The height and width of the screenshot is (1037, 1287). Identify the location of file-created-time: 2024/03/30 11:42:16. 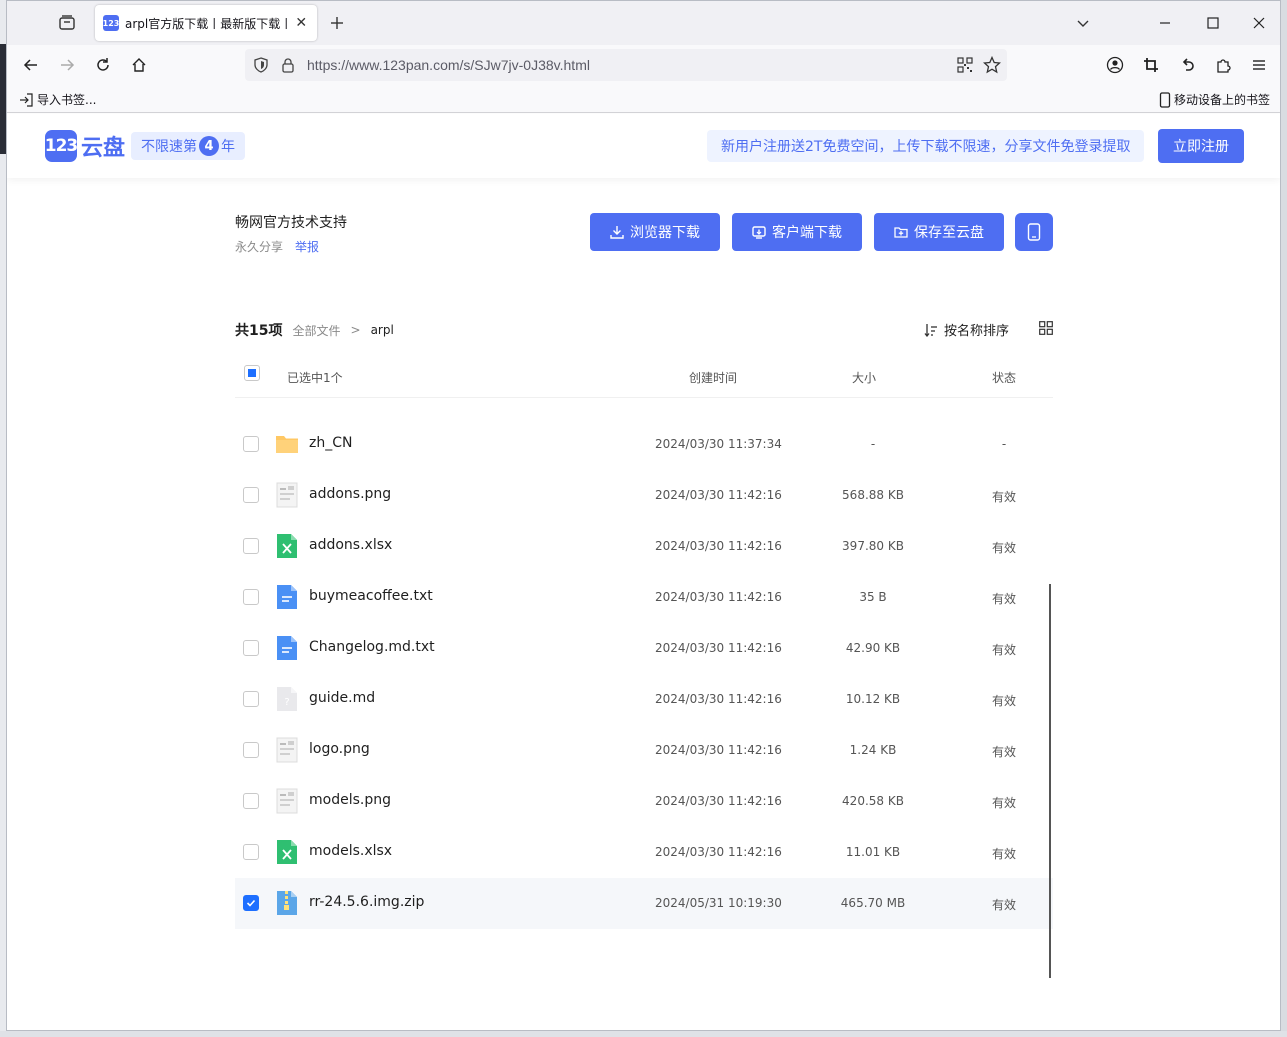
(718, 495).